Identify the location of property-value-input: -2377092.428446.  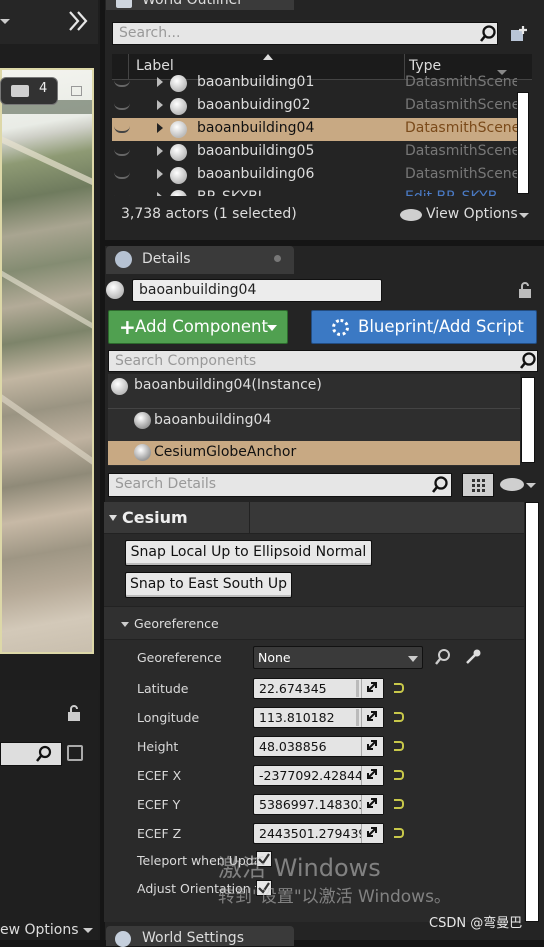
(318, 775).